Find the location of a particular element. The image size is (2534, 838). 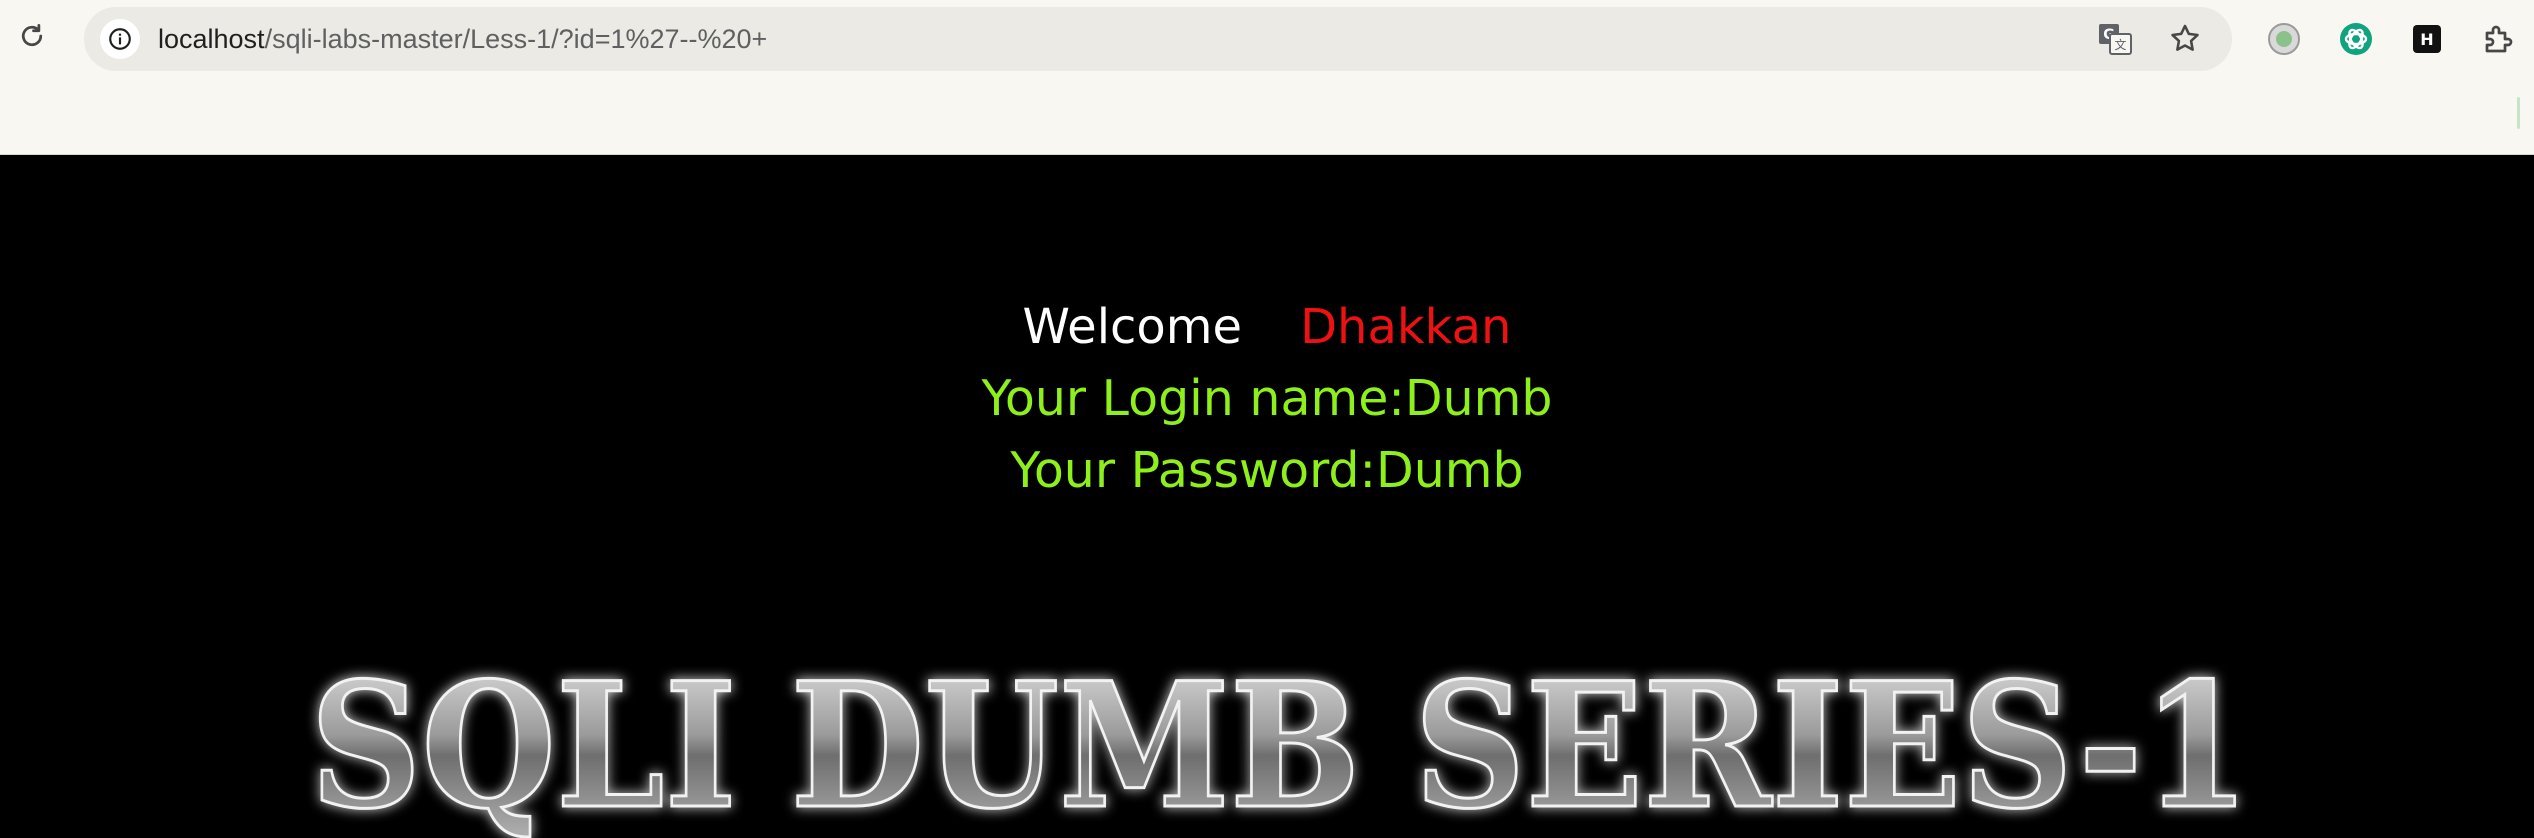

translate-icon: G 文 is located at coordinates (2115, 39).